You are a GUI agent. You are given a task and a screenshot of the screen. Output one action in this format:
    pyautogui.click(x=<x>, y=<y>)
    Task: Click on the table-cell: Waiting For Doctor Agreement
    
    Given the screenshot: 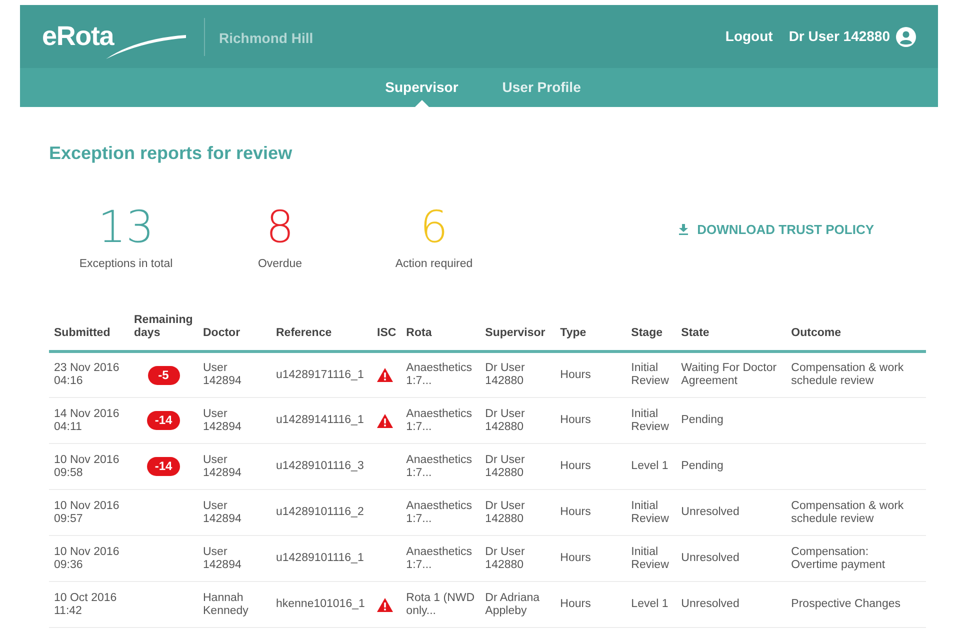 What is the action you would take?
    pyautogui.click(x=731, y=375)
    